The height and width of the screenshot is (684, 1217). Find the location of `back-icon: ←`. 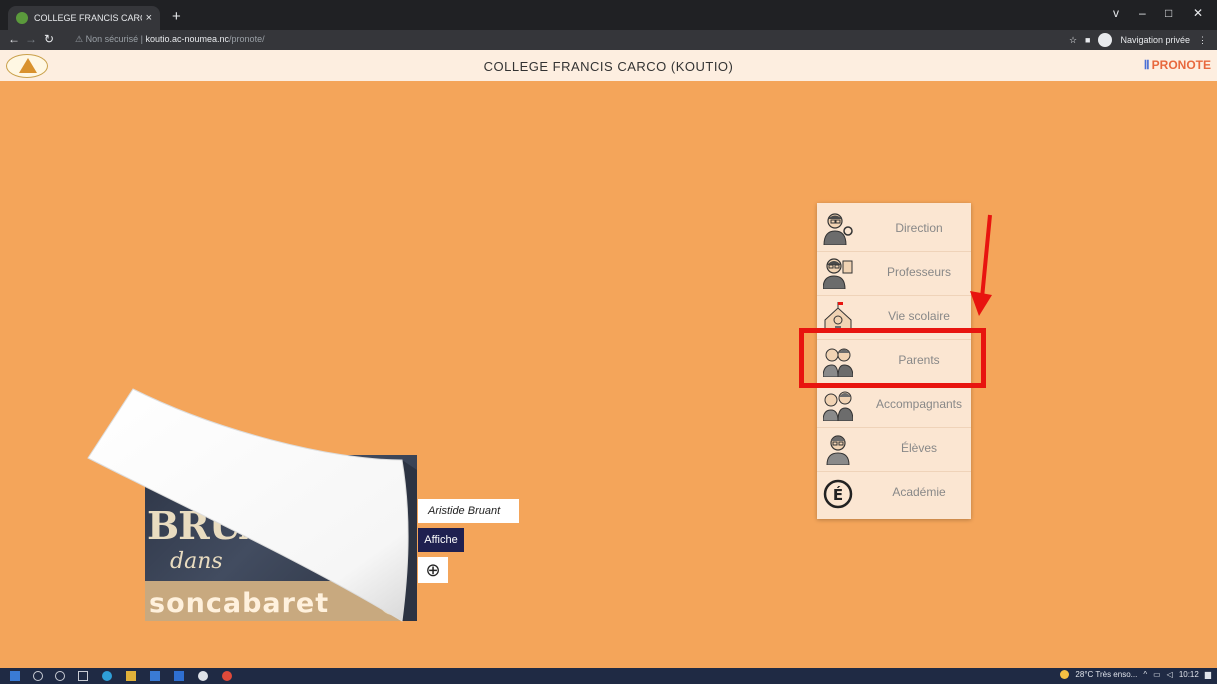

back-icon: ← is located at coordinates (14, 39).